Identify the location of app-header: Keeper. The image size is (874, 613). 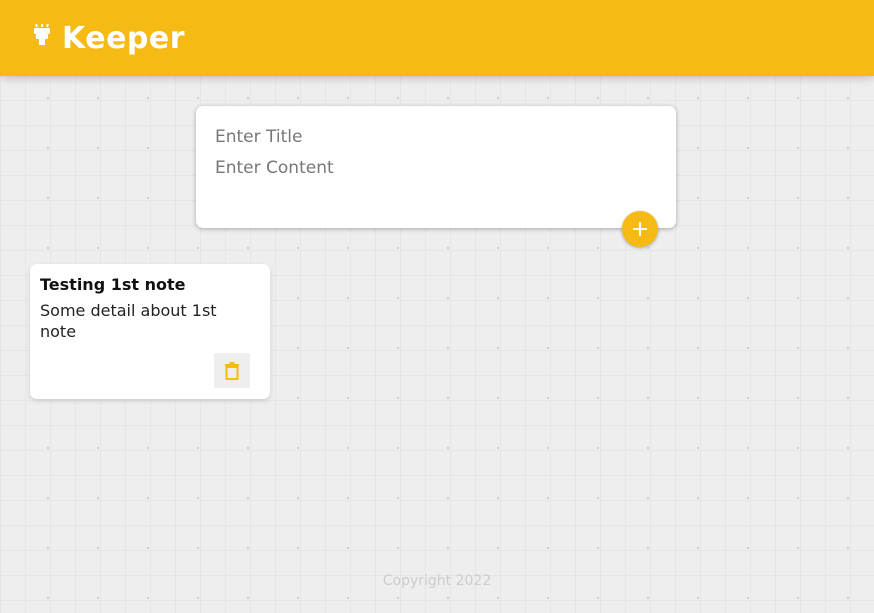
(437, 38).